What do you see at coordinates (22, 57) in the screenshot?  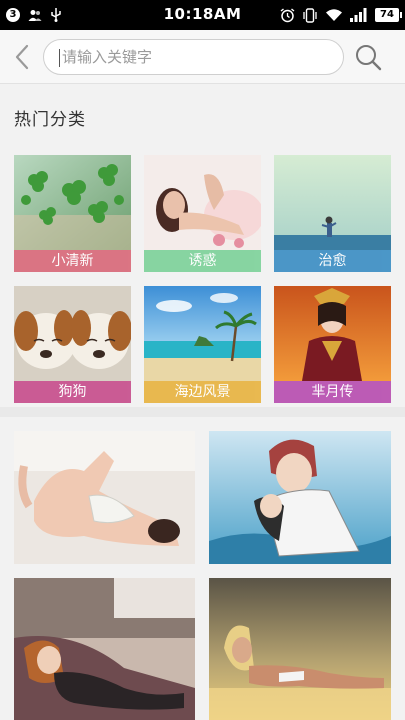 I see `chevron-left-icon` at bounding box center [22, 57].